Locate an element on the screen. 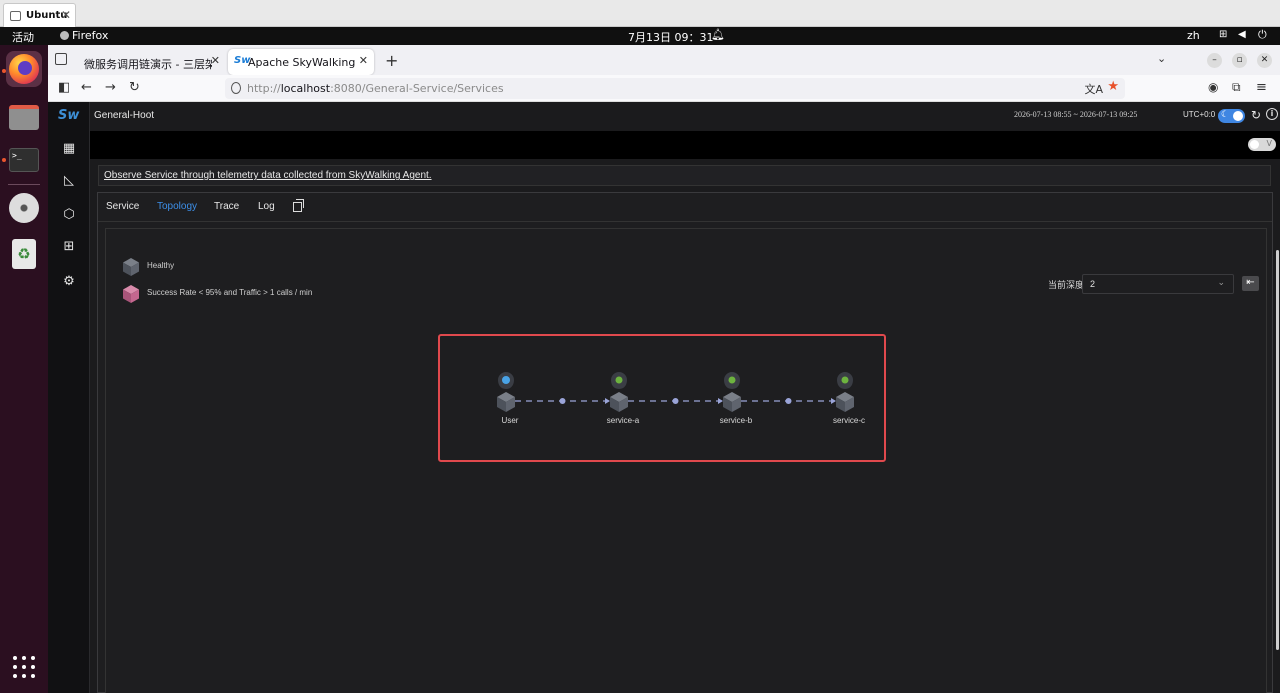  settings-icon: ⚙ is located at coordinates (69, 282).